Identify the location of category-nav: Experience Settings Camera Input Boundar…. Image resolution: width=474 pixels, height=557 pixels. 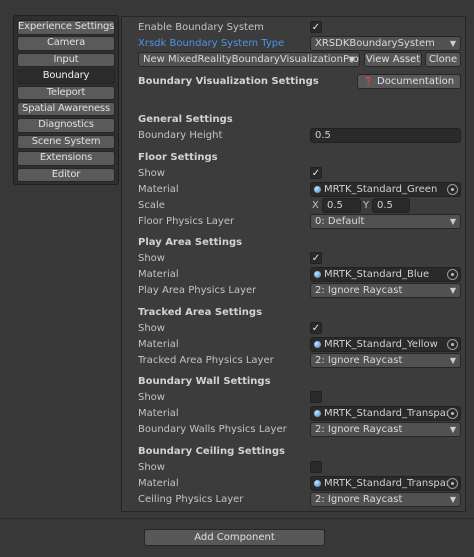
(66, 100).